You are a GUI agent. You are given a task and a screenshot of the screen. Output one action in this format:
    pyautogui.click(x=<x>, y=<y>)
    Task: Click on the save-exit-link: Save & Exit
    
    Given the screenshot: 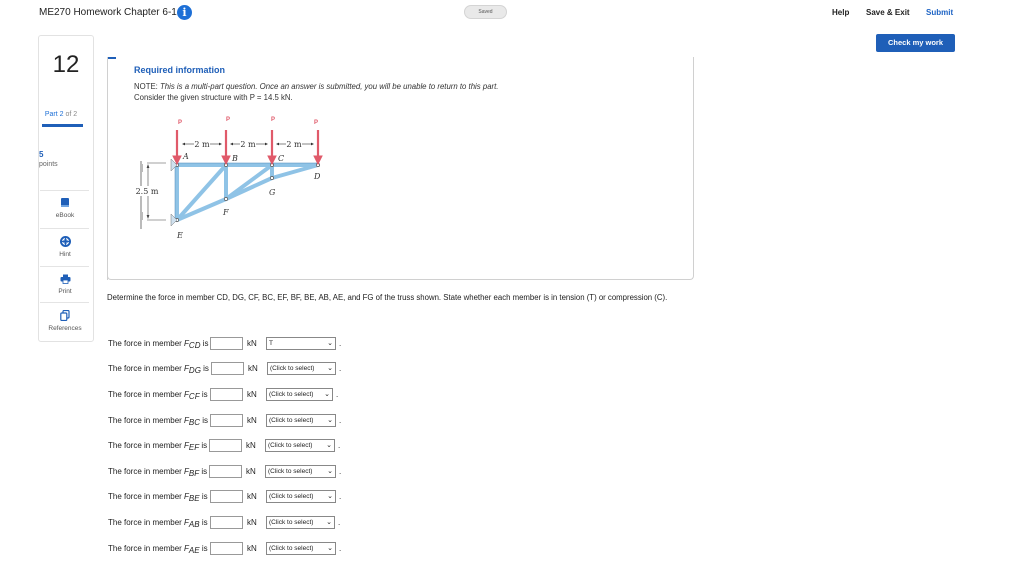 What is the action you would take?
    pyautogui.click(x=888, y=12)
    